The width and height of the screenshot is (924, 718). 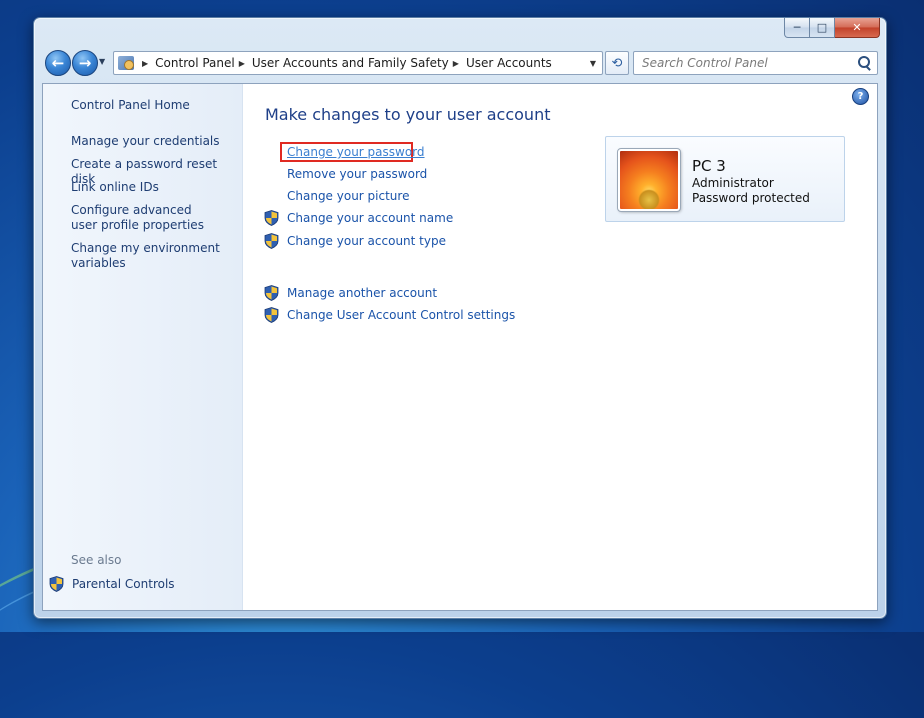 I want to click on uac-settings-row: Change User Account Control settings, so click(x=389, y=315).